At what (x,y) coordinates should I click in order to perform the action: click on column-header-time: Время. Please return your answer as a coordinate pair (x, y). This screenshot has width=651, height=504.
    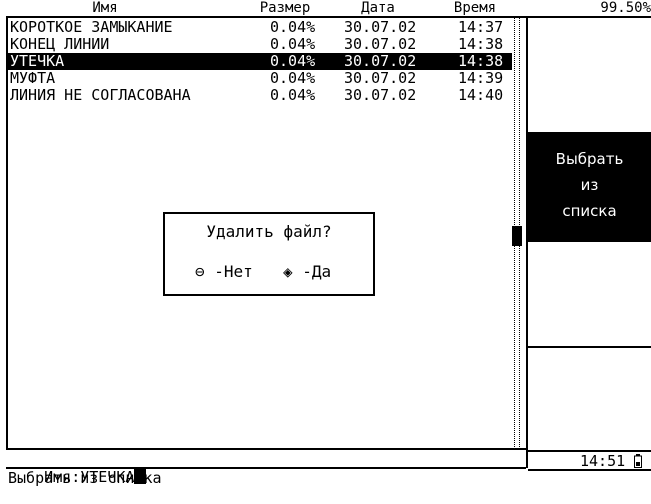
    Looking at the image, I should click on (475, 8).